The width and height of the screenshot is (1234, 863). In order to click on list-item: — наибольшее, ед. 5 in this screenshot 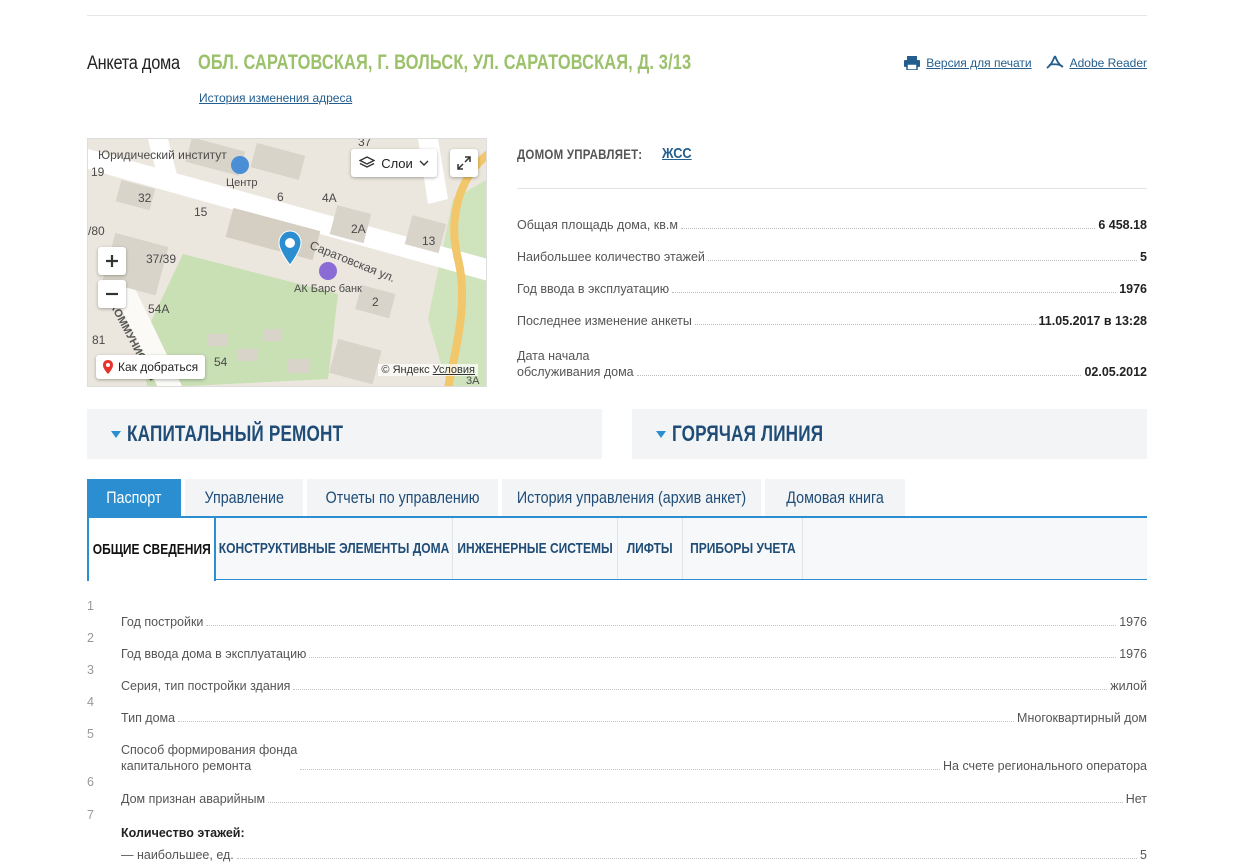, I will do `click(617, 852)`.